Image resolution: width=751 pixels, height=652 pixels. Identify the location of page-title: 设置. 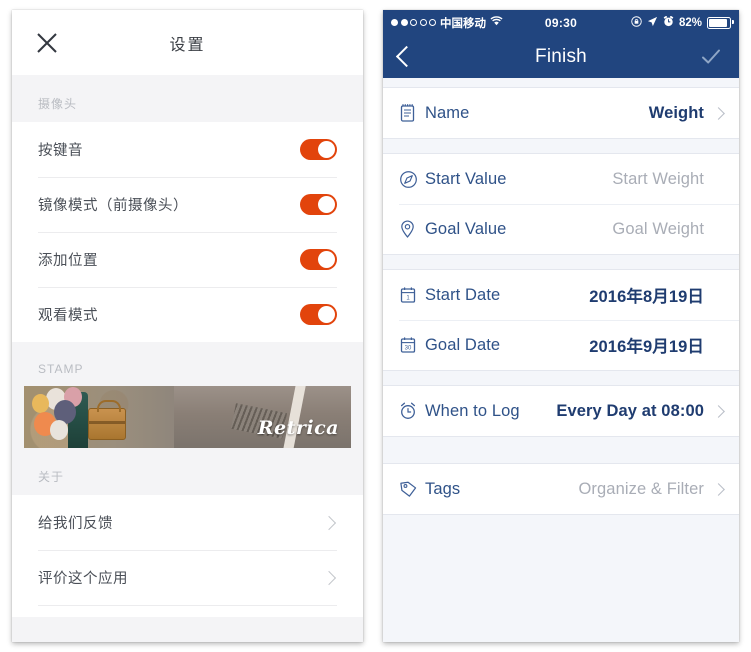
(187, 45).